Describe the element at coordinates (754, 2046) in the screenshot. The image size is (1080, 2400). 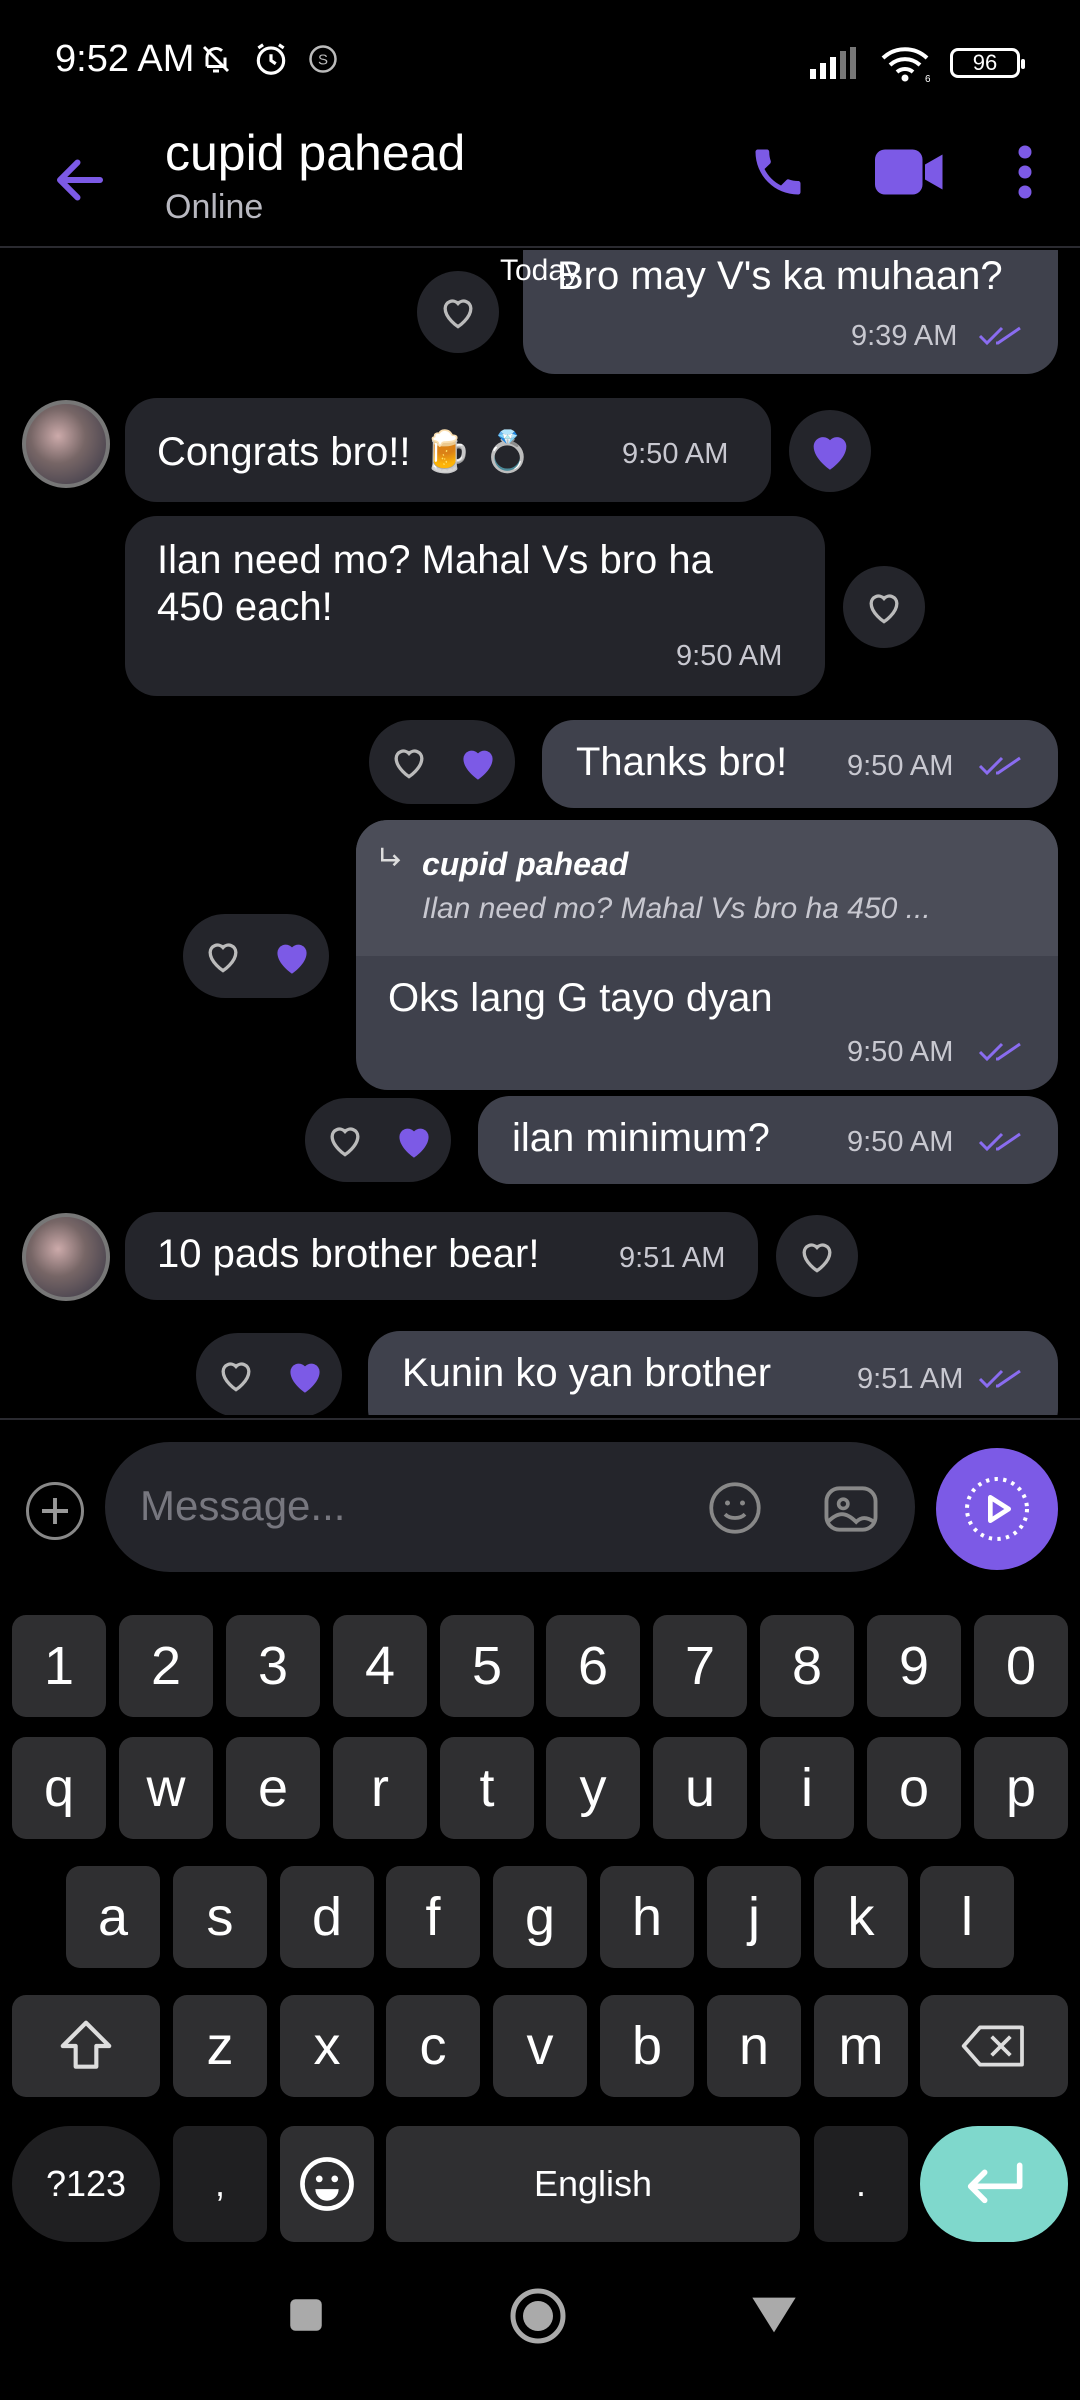
I see `key-n: n` at that location.